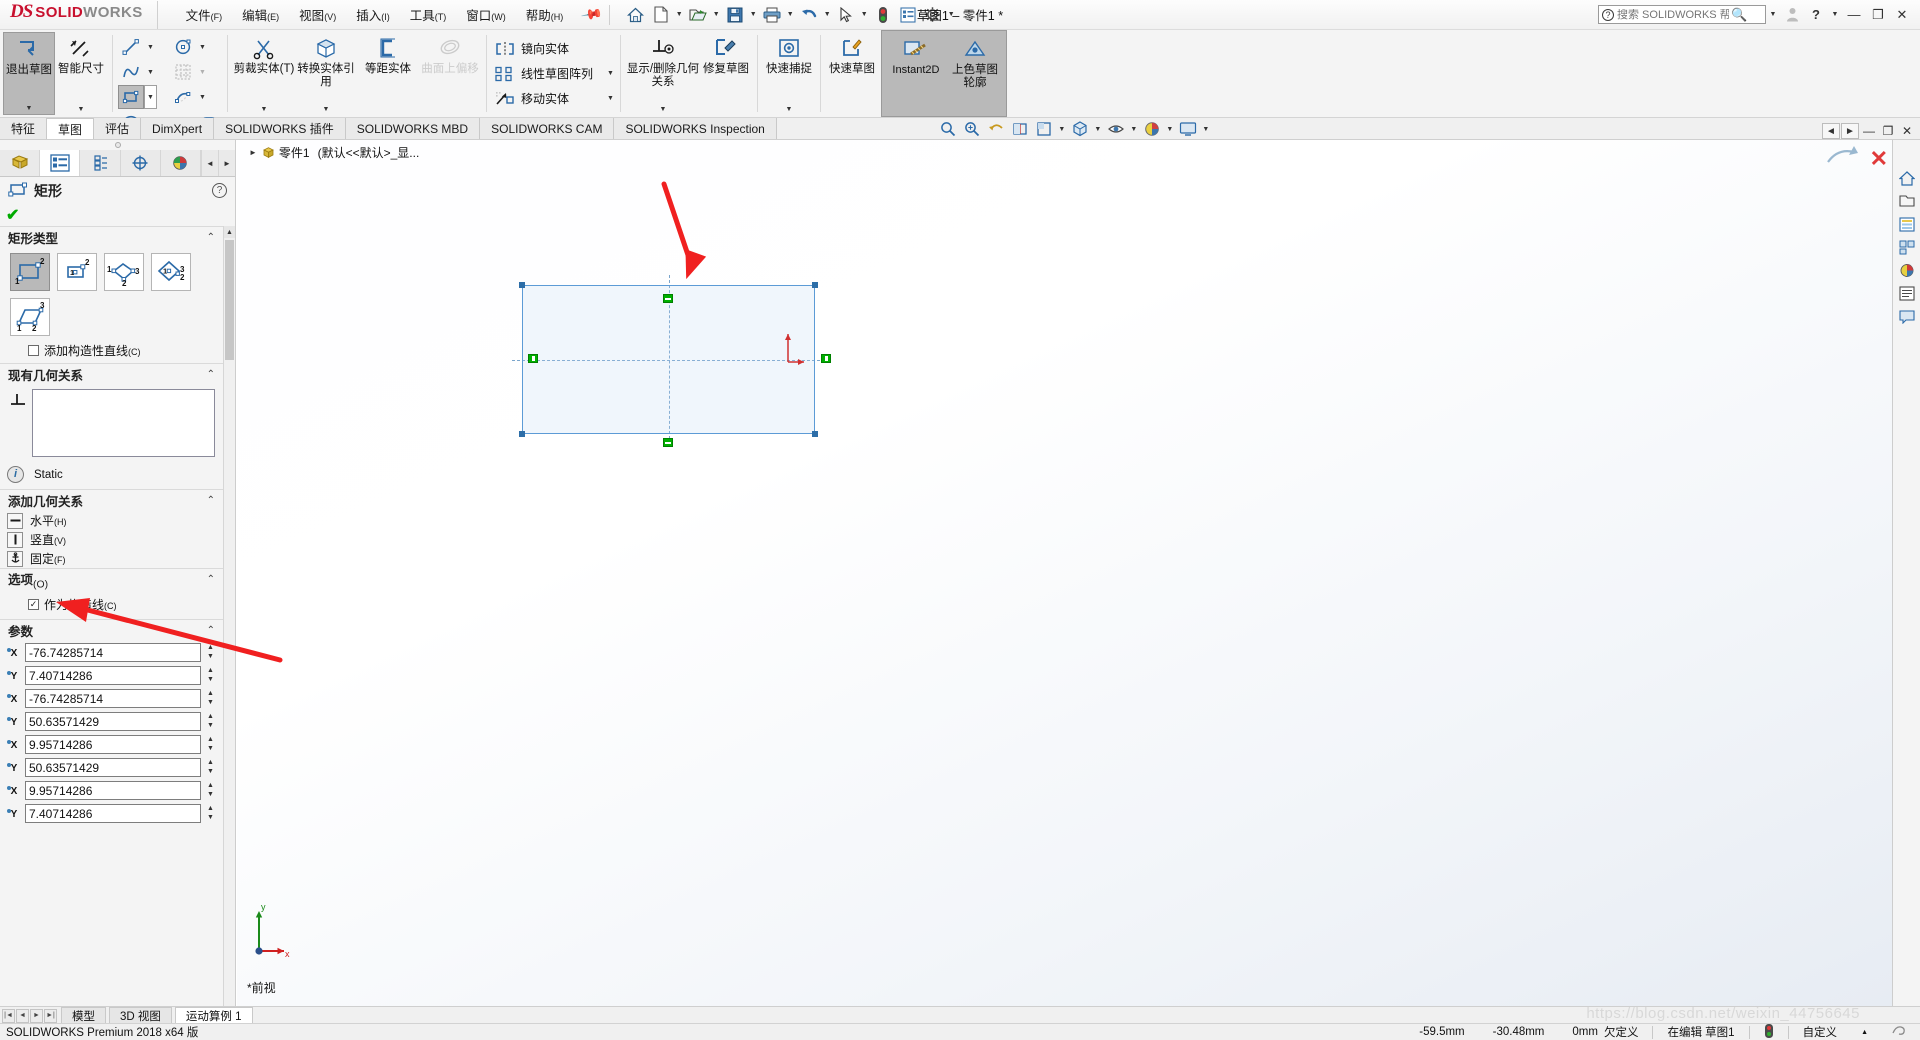  Describe the element at coordinates (1864, 1032) in the screenshot. I see `status-units-caret-icon: ▲` at that location.